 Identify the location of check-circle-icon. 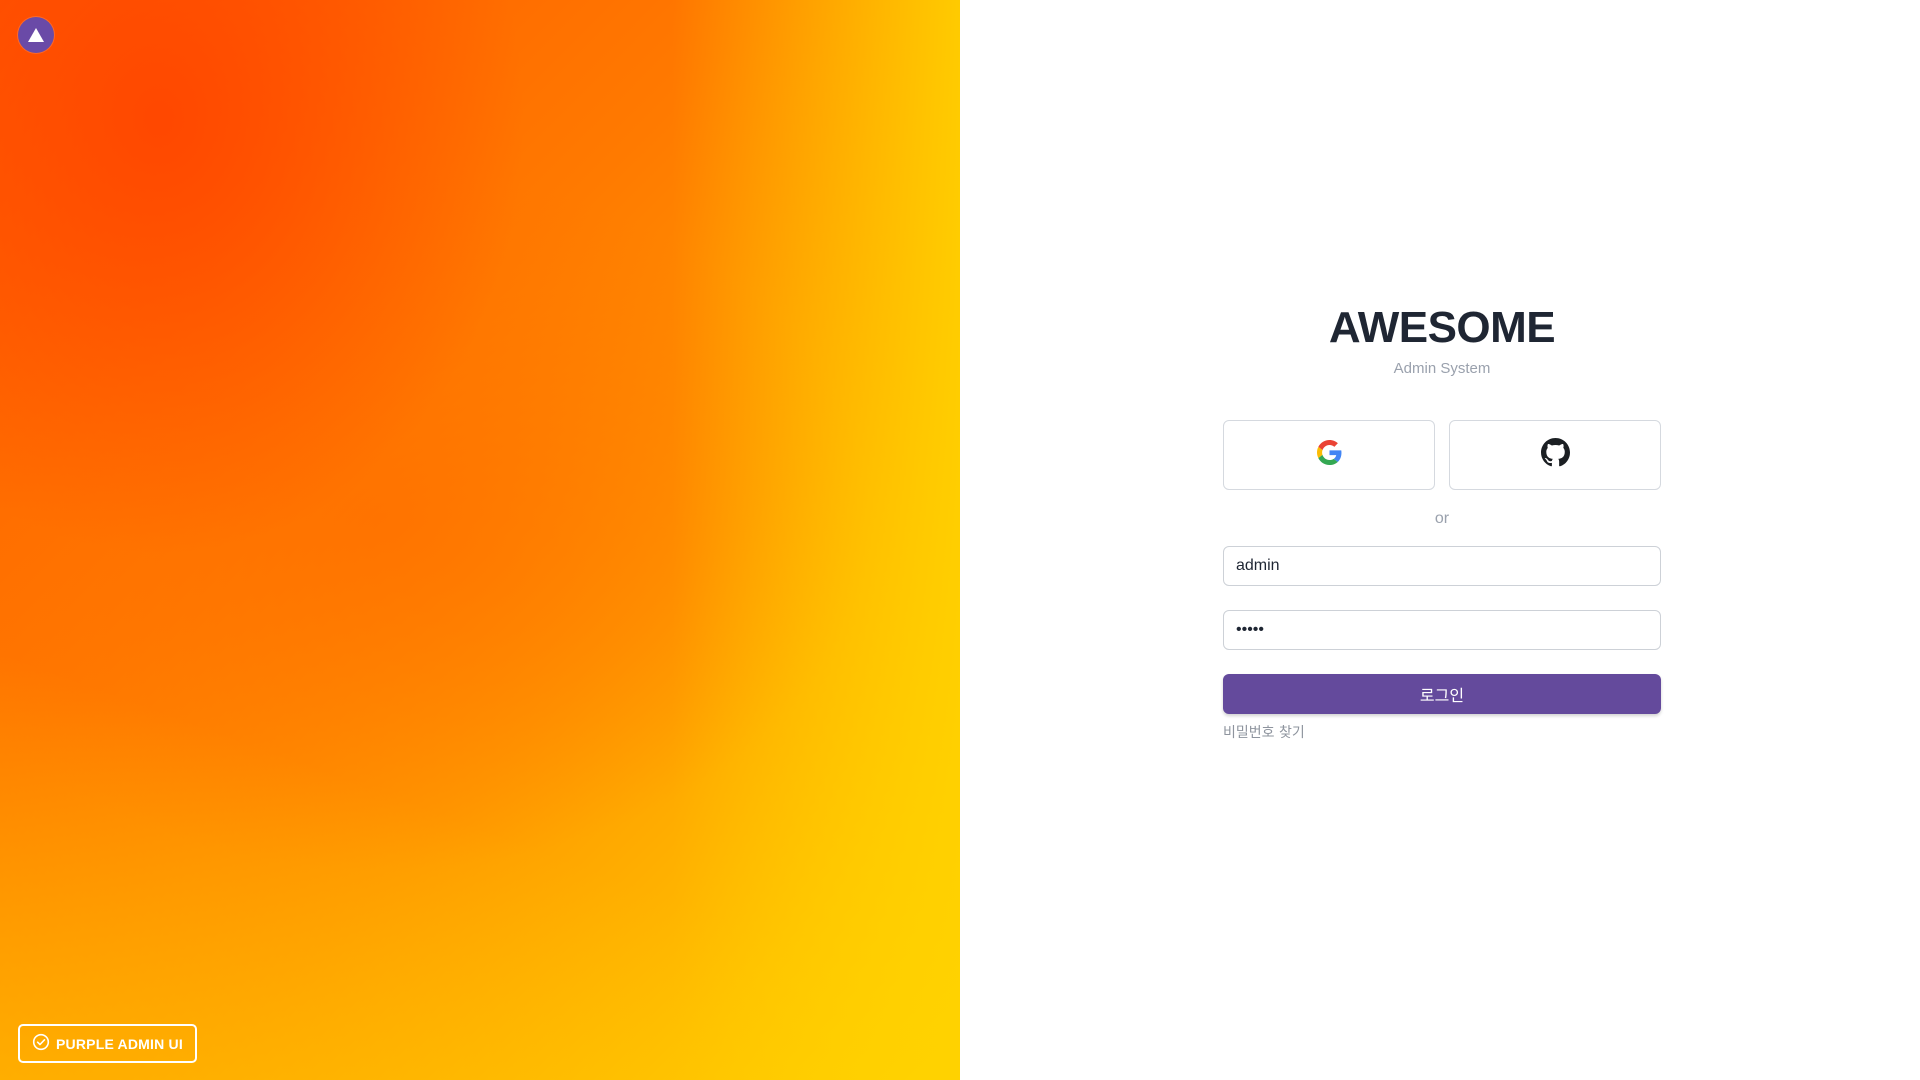
(41, 1043).